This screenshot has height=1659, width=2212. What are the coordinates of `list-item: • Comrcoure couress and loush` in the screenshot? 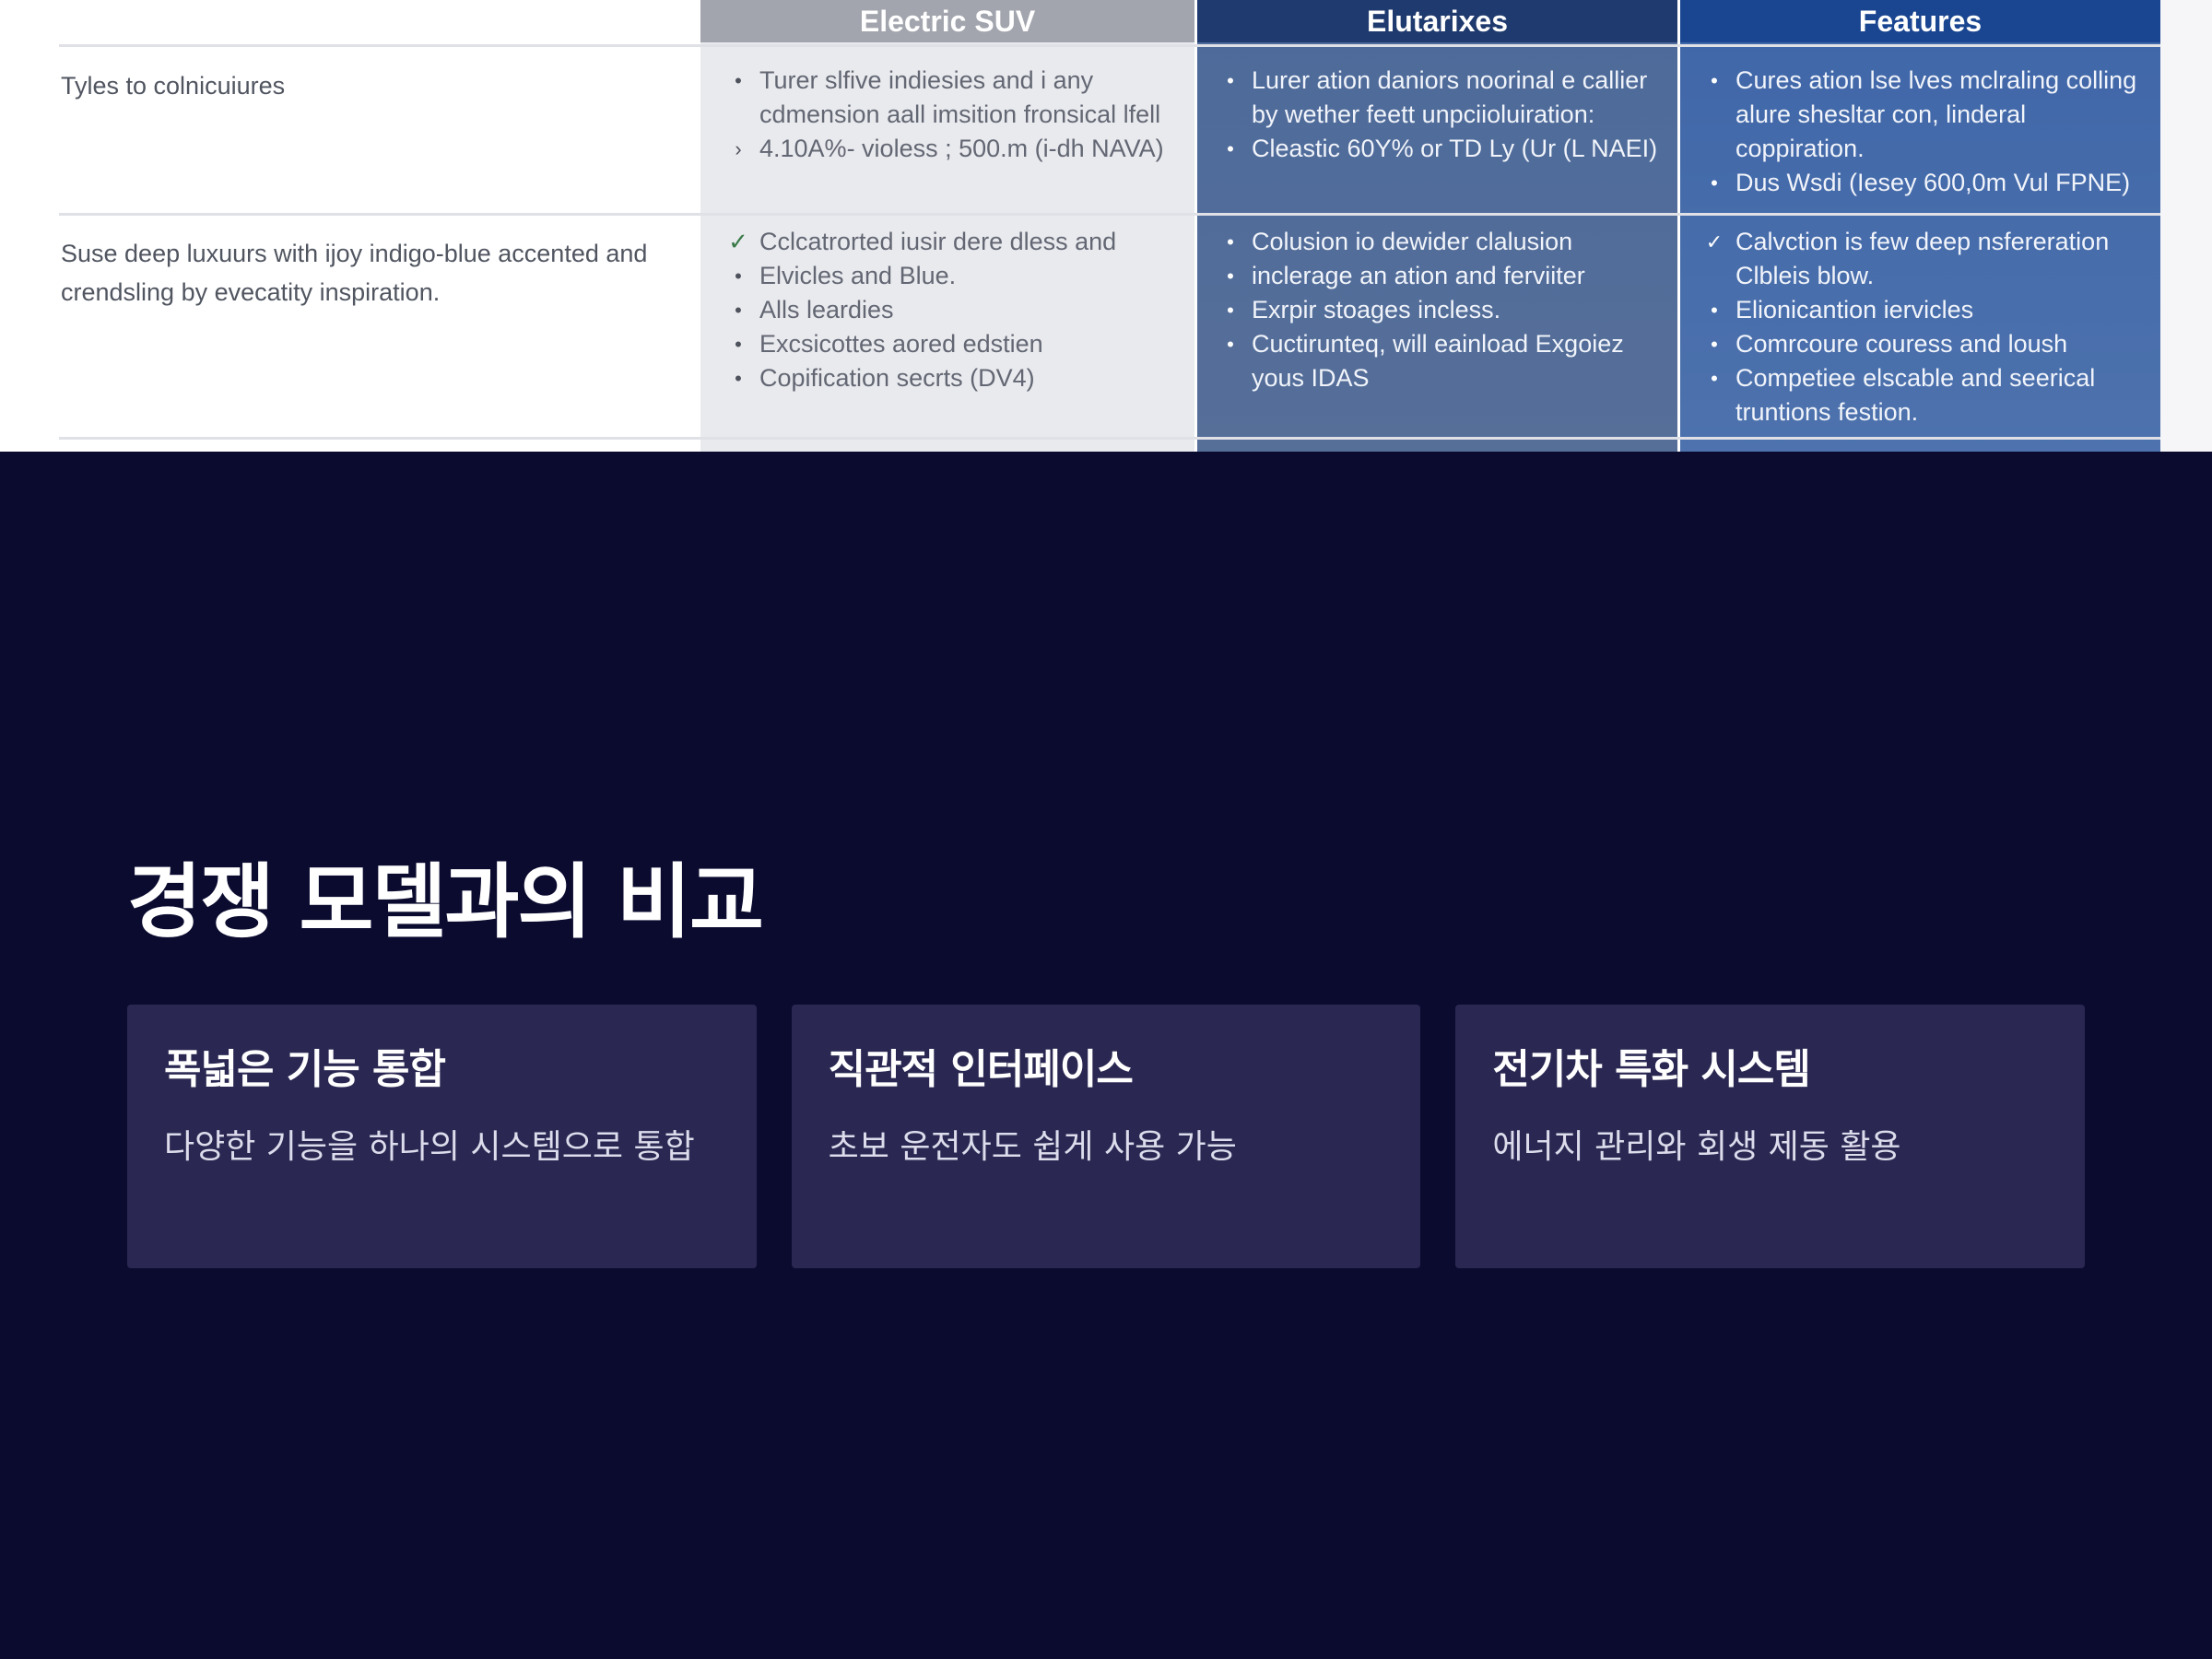 It's located at (1926, 344).